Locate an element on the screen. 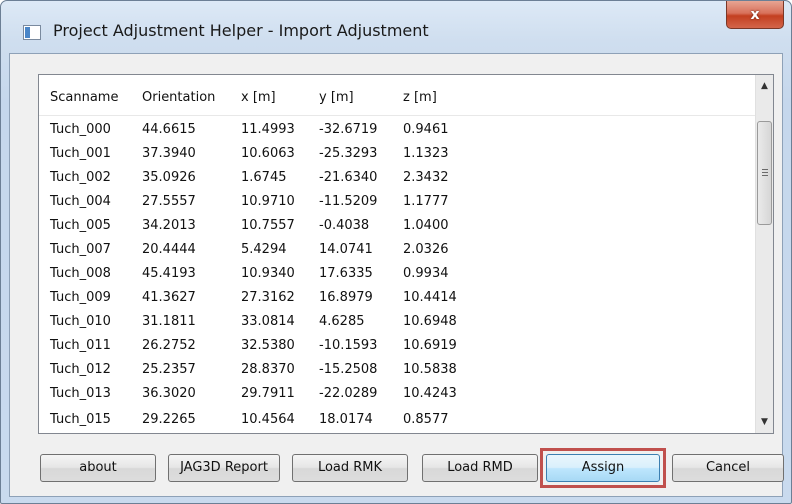 The image size is (792, 504). cell-scanname: Tuch_004 is located at coordinates (80, 201).